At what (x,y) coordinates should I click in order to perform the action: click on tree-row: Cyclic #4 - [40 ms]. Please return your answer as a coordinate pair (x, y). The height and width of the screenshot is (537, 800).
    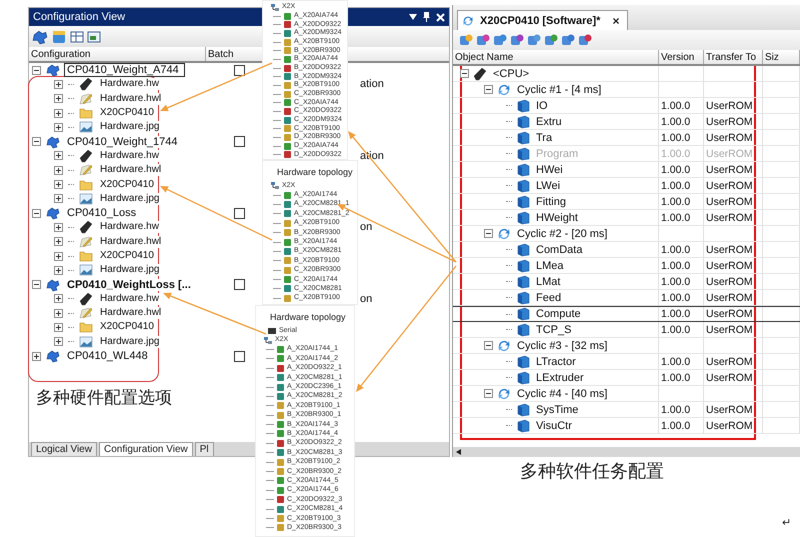
    Looking at the image, I should click on (626, 394).